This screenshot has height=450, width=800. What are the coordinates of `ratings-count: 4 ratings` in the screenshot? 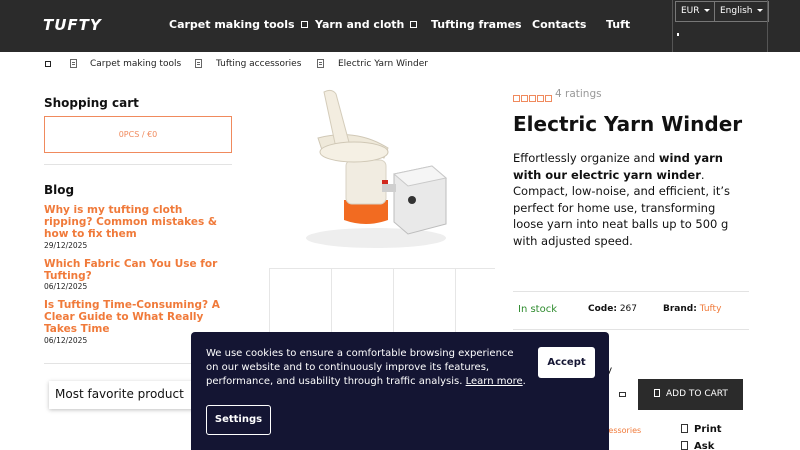 It's located at (578, 94).